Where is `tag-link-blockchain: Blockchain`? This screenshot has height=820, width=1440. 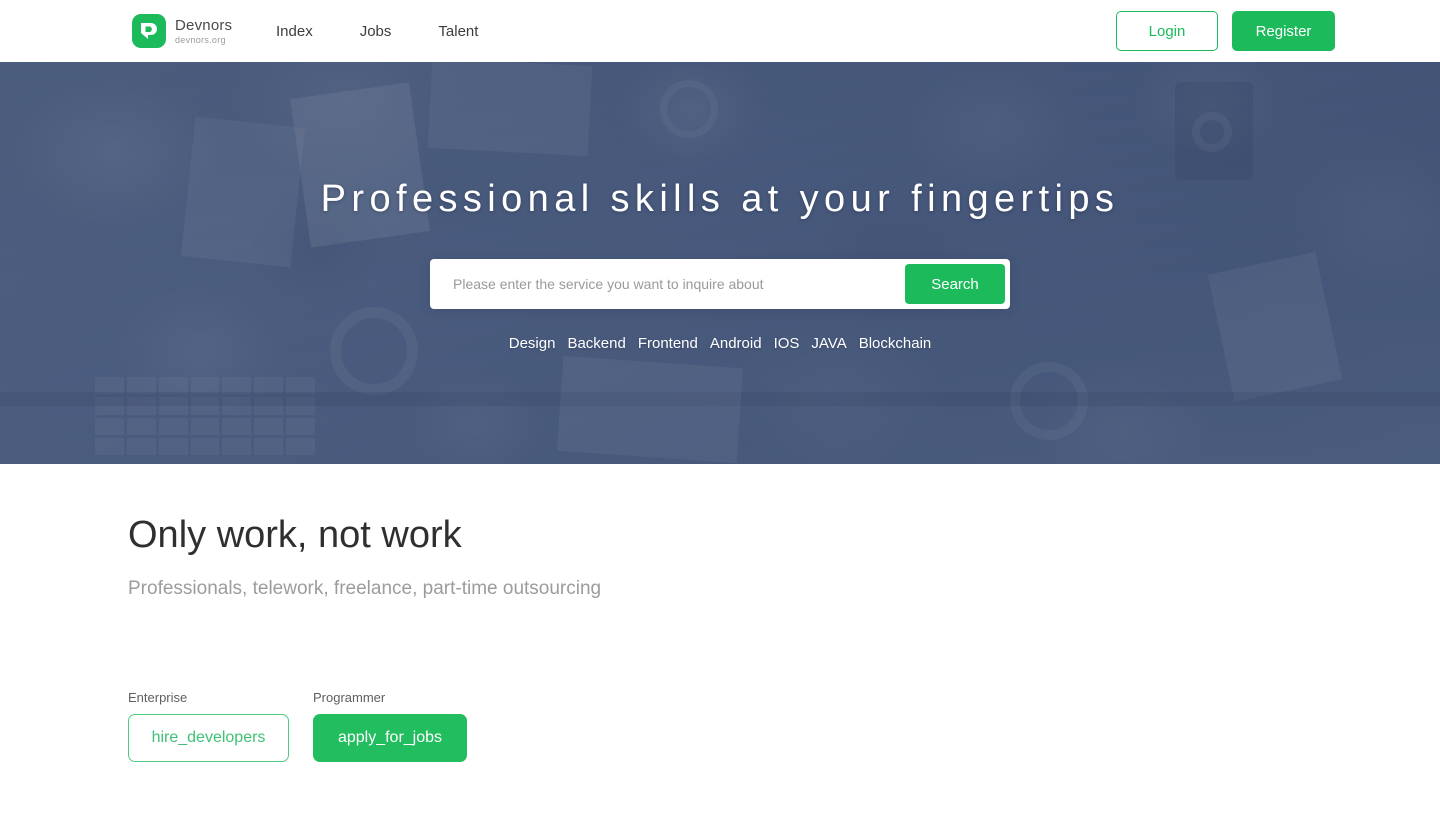
tag-link-blockchain: Blockchain is located at coordinates (895, 343).